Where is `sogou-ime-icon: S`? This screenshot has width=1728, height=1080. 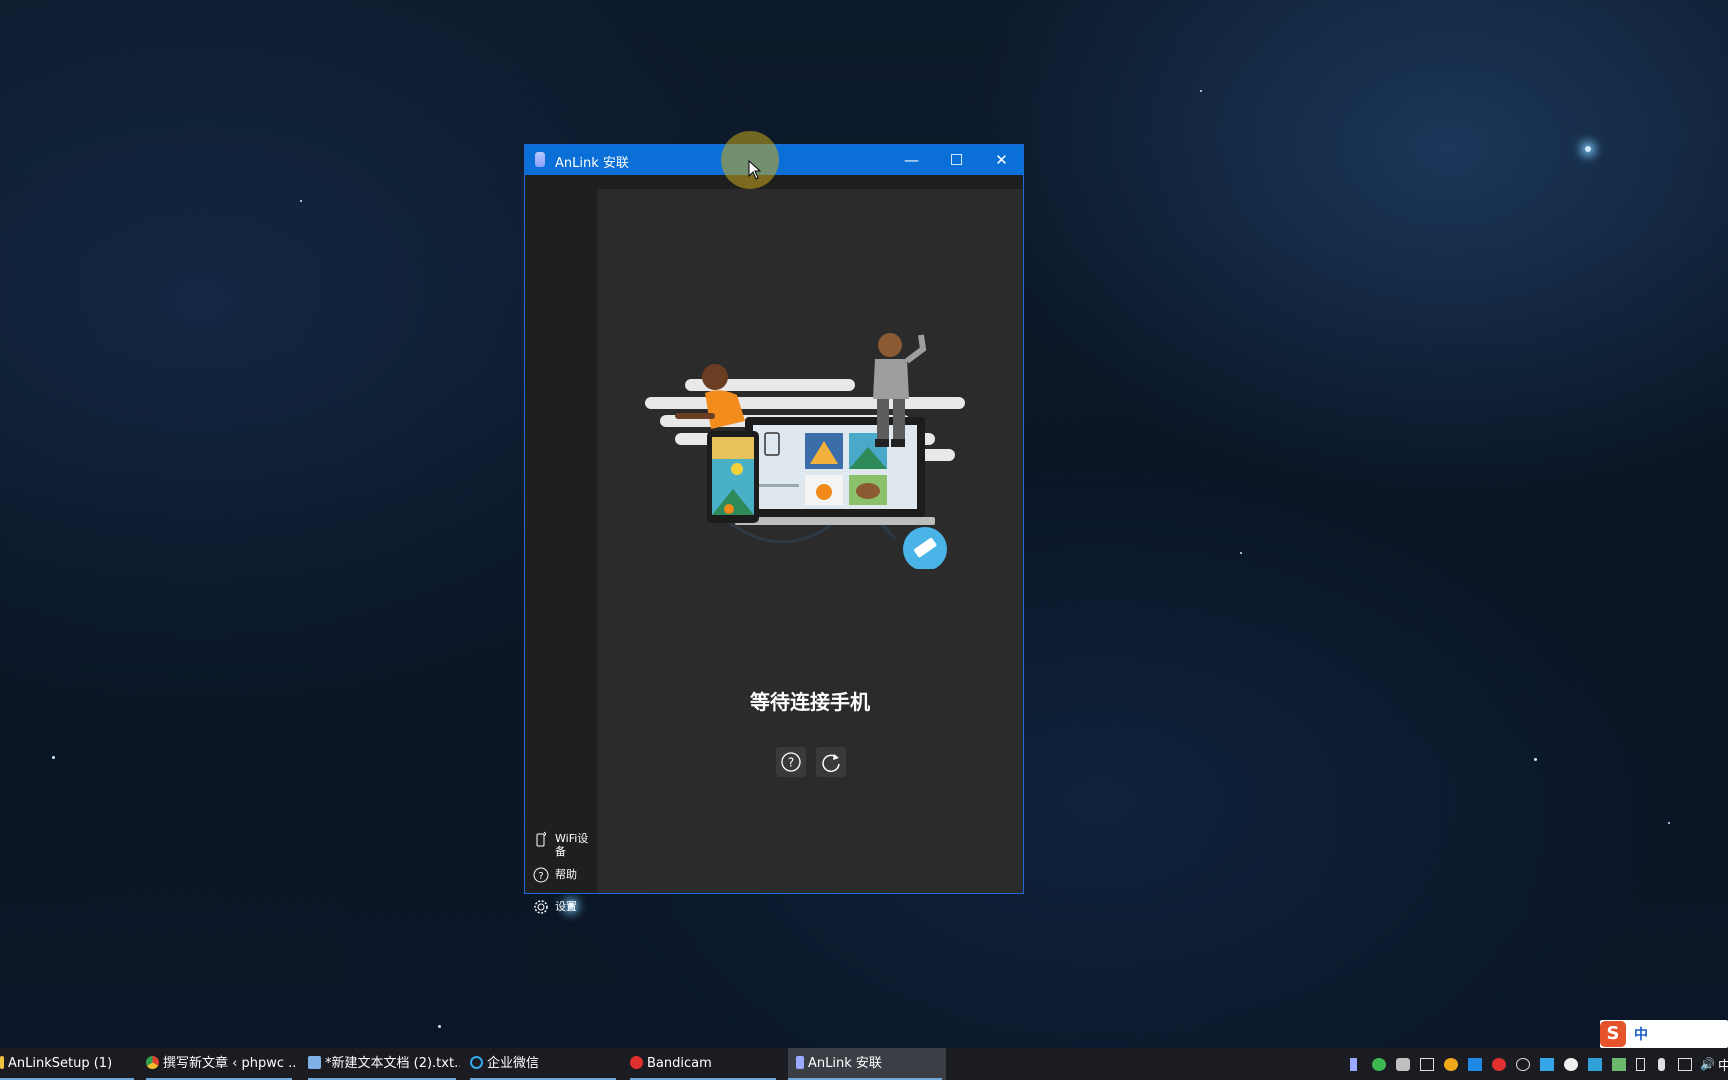
sogou-ime-icon: S is located at coordinates (1613, 1034).